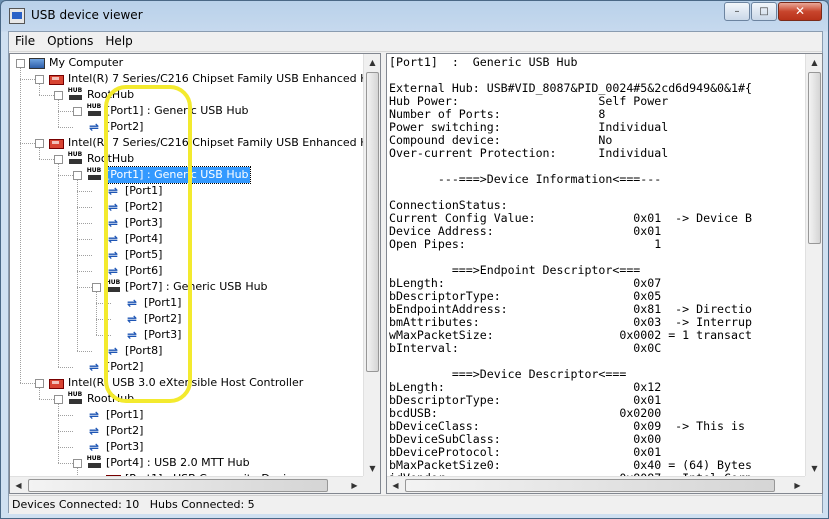 The image size is (829, 519). I want to click on tree-node: ⇌ [Port5], so click(127, 255).